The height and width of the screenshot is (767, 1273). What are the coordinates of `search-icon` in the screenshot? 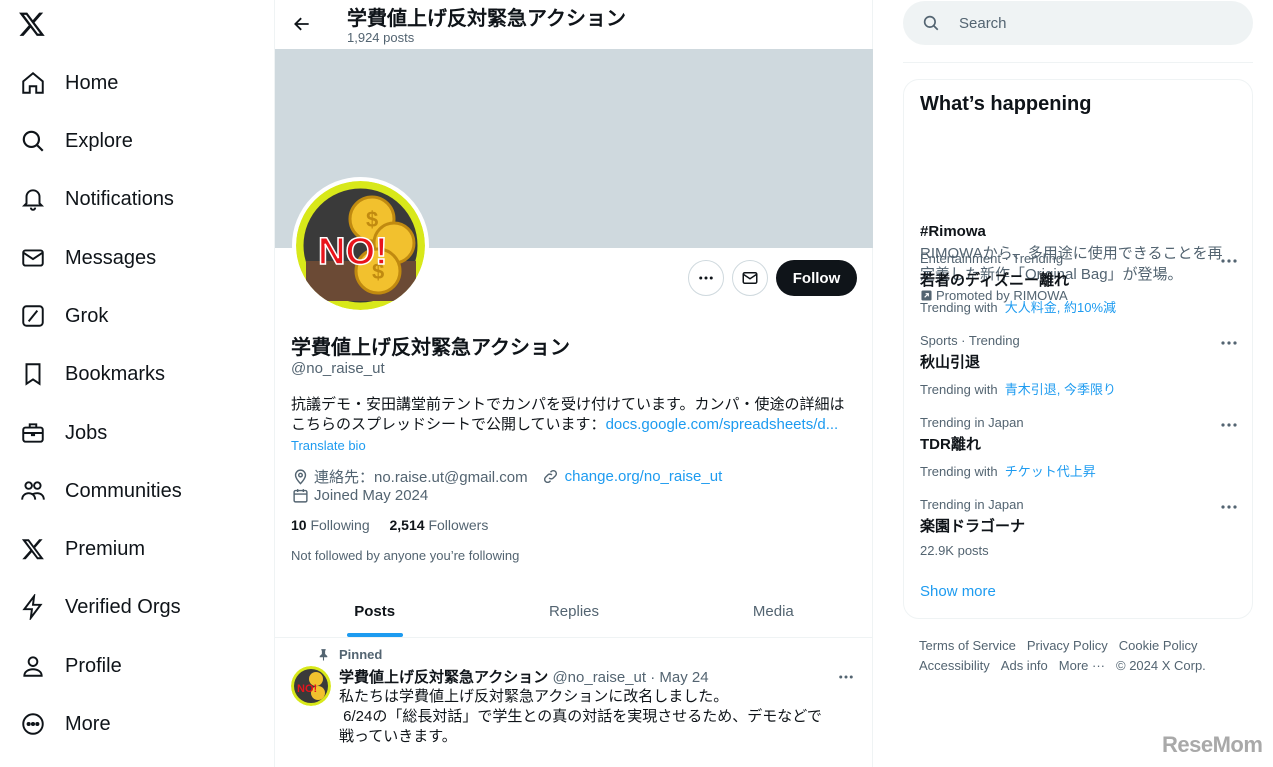 It's located at (33, 141).